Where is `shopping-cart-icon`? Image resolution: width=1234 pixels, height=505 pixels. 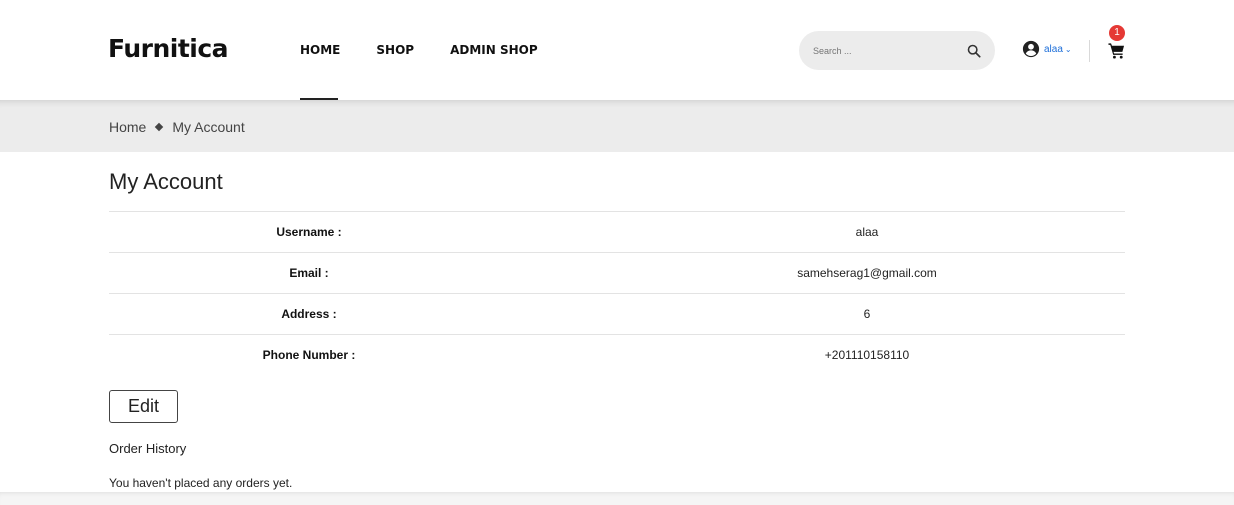
shopping-cart-icon is located at coordinates (1116, 50).